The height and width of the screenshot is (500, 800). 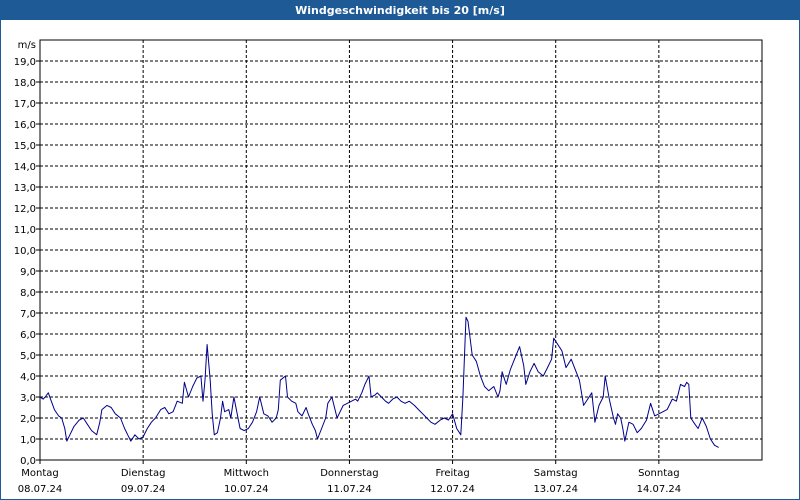 I want to click on y-tick-label: 9,0, so click(x=28, y=272).